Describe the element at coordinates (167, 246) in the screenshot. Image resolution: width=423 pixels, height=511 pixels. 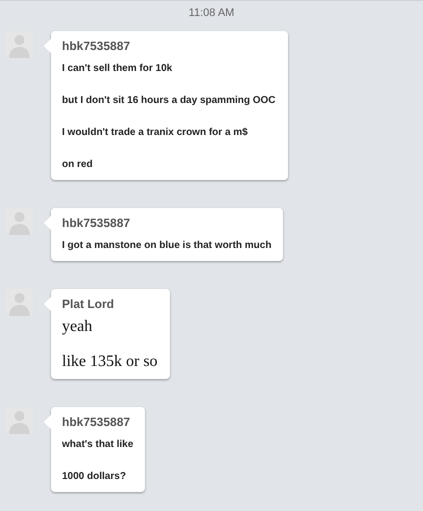
I see `message-text: I got a manstone on blue is that worth much` at that location.